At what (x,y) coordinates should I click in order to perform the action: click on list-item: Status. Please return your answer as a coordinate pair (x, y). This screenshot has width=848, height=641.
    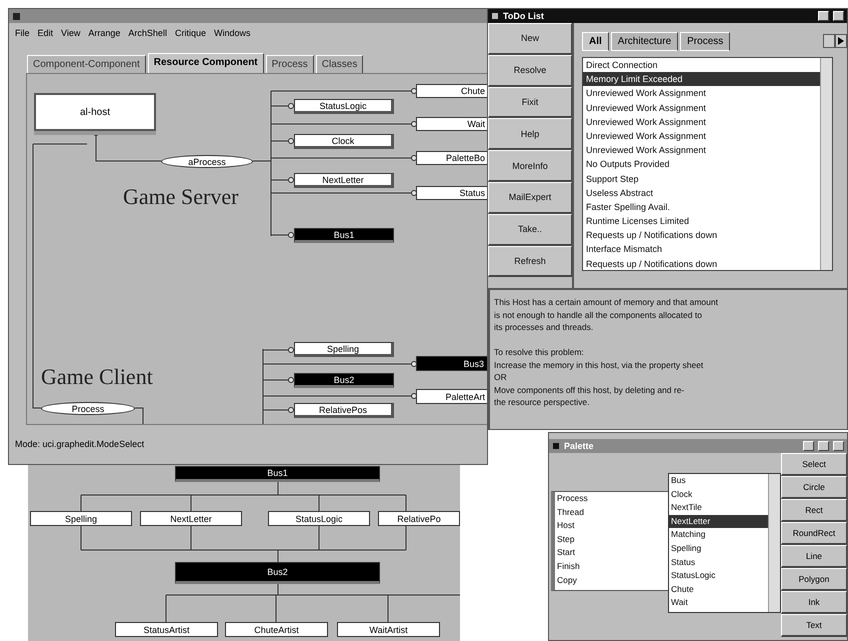
    Looking at the image, I should click on (719, 563).